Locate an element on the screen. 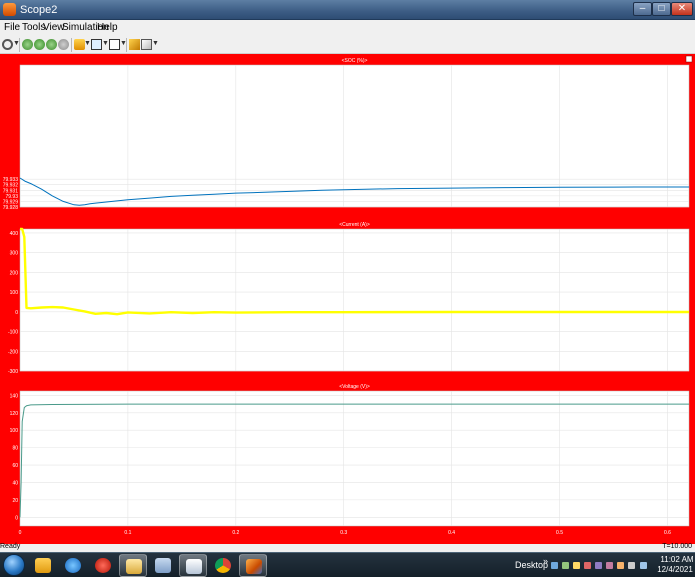  menu-bar: File Tools View Simulation Help is located at coordinates (347, 28).